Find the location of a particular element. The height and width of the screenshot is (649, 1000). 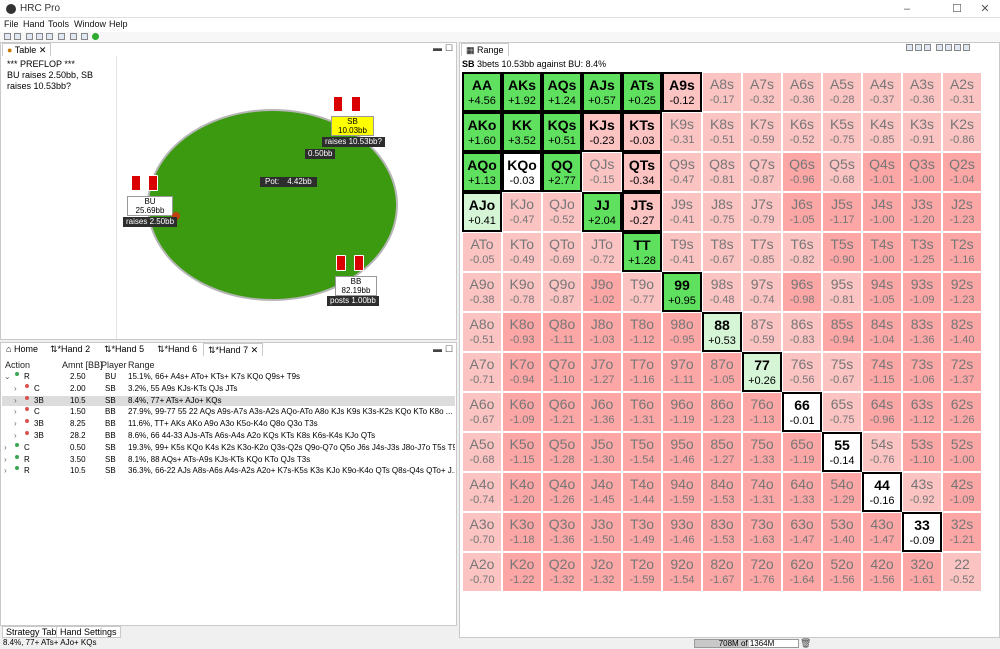

range-cell: A2s -0.31 is located at coordinates (962, 92).